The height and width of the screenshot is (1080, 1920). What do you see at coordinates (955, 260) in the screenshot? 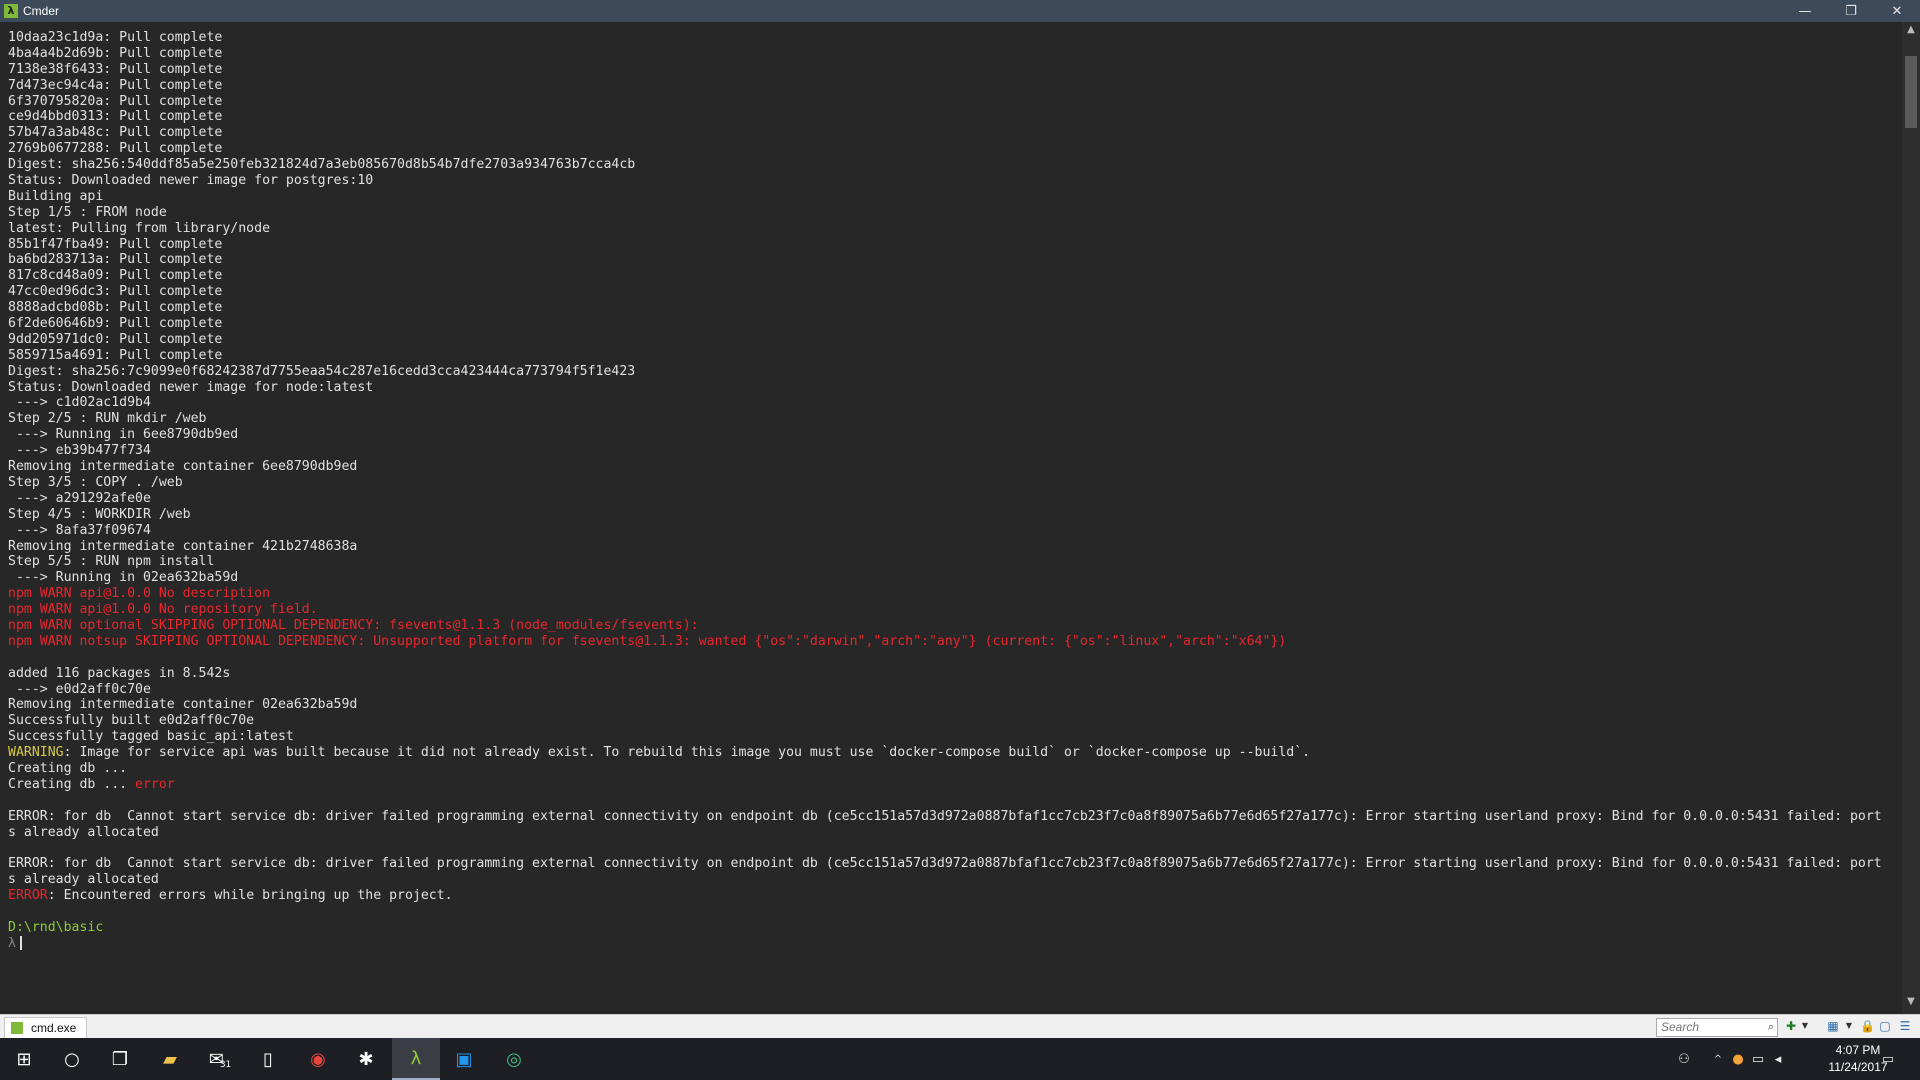
I see `console-line: ba6bd283713a: Pull complete` at bounding box center [955, 260].